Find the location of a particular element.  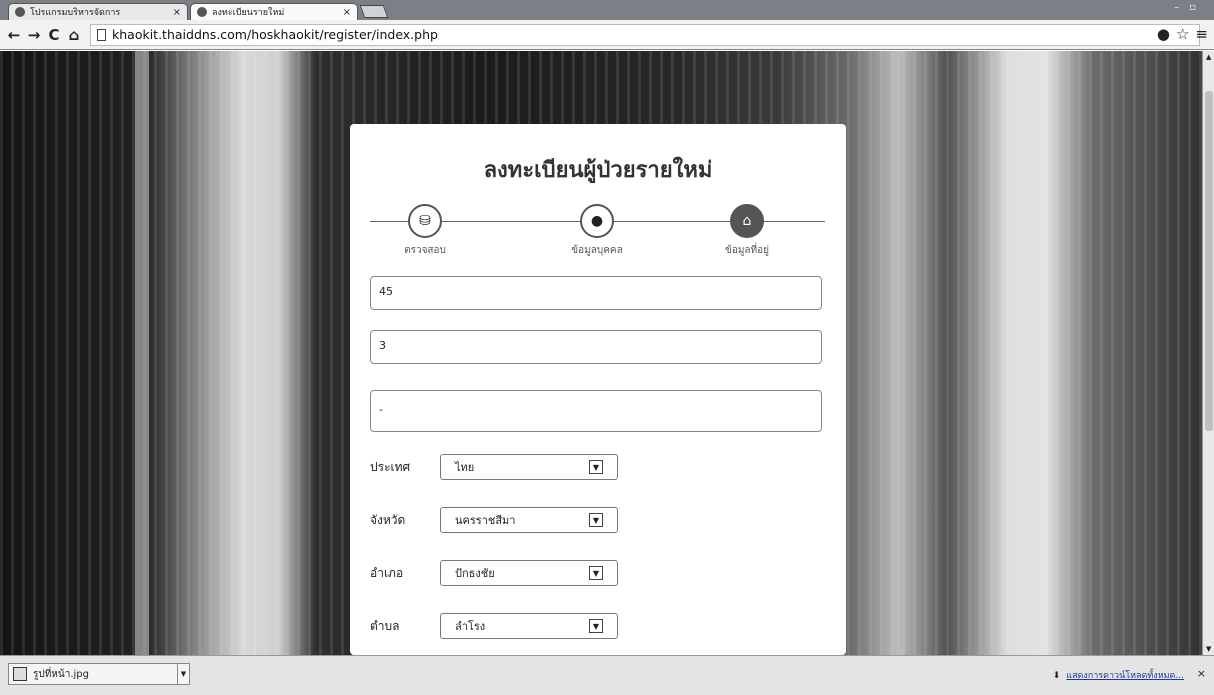

province-row: จังหวัด นครราชสีมา ▼ is located at coordinates (494, 520).